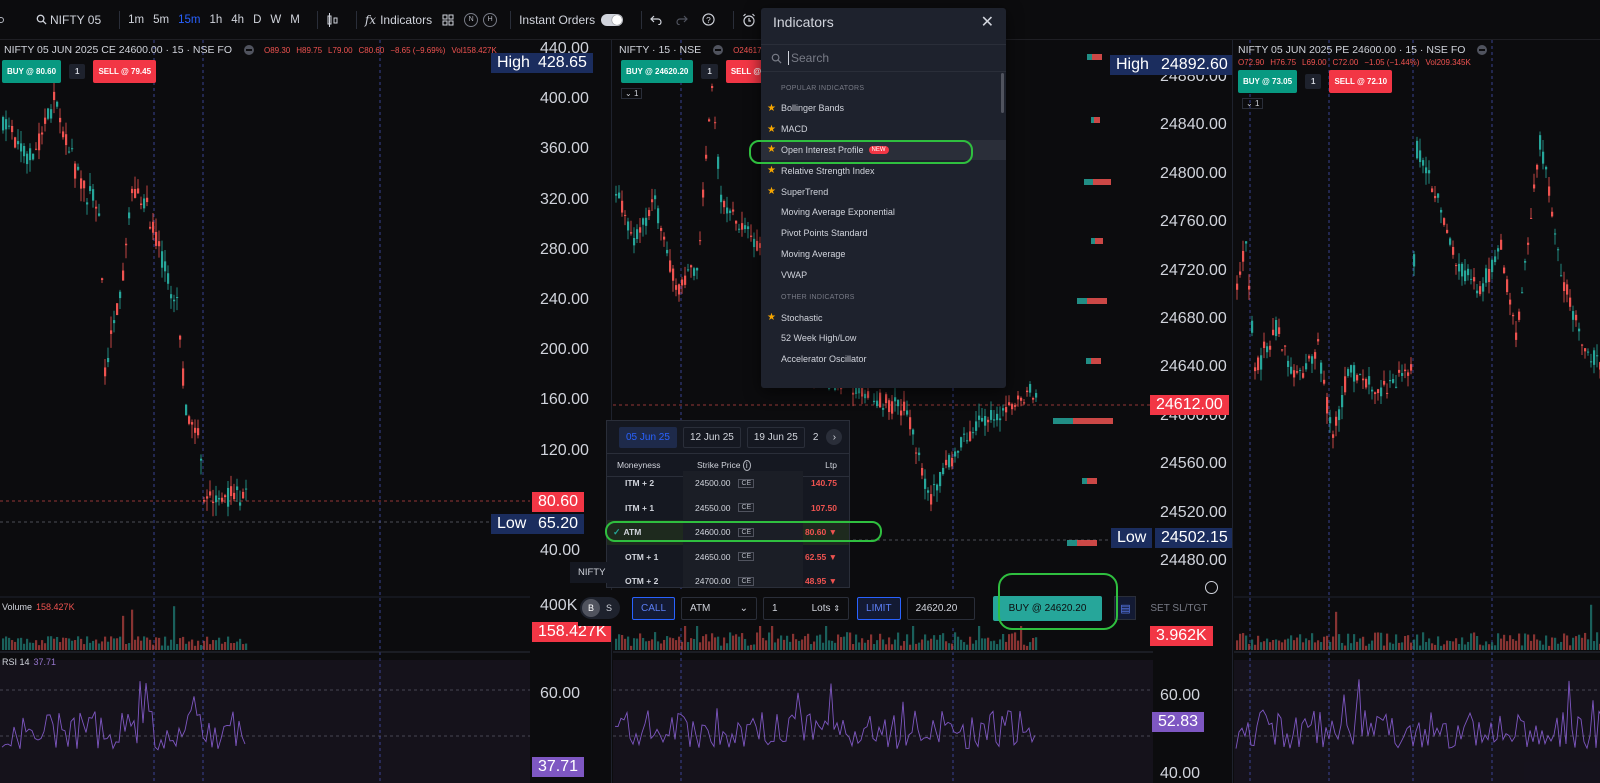 The image size is (1600, 783). I want to click on set-sl-tgt-button: SET SL/TGT, so click(1178, 608).